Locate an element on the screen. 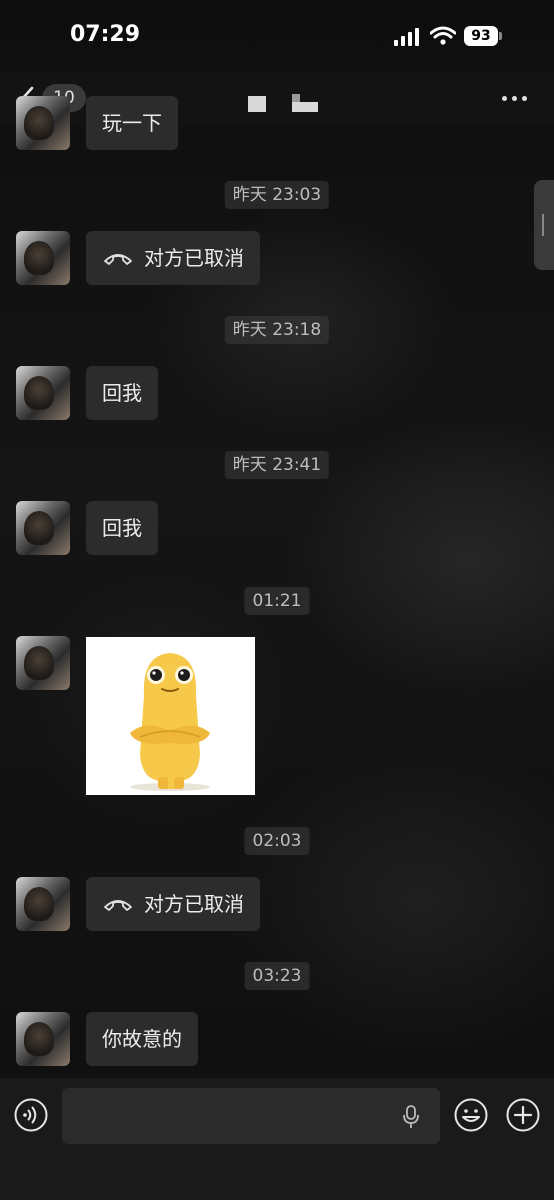 Image resolution: width=554 pixels, height=1200 pixels. message-timestamp: 昨天 23:41 is located at coordinates (277, 465).